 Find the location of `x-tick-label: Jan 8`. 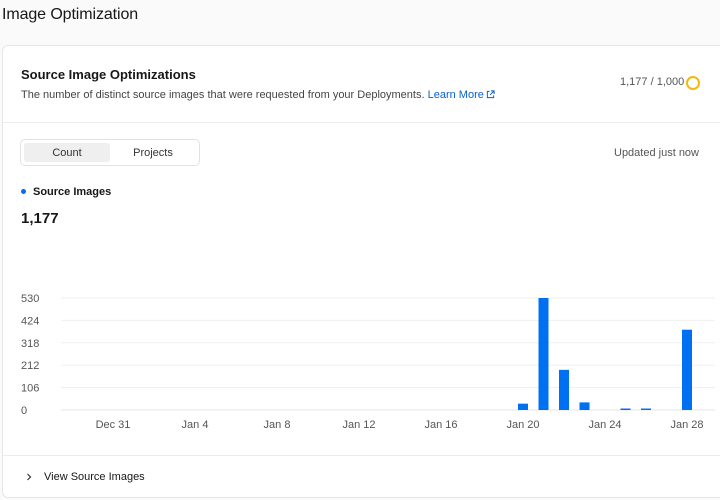

x-tick-label: Jan 8 is located at coordinates (277, 425).